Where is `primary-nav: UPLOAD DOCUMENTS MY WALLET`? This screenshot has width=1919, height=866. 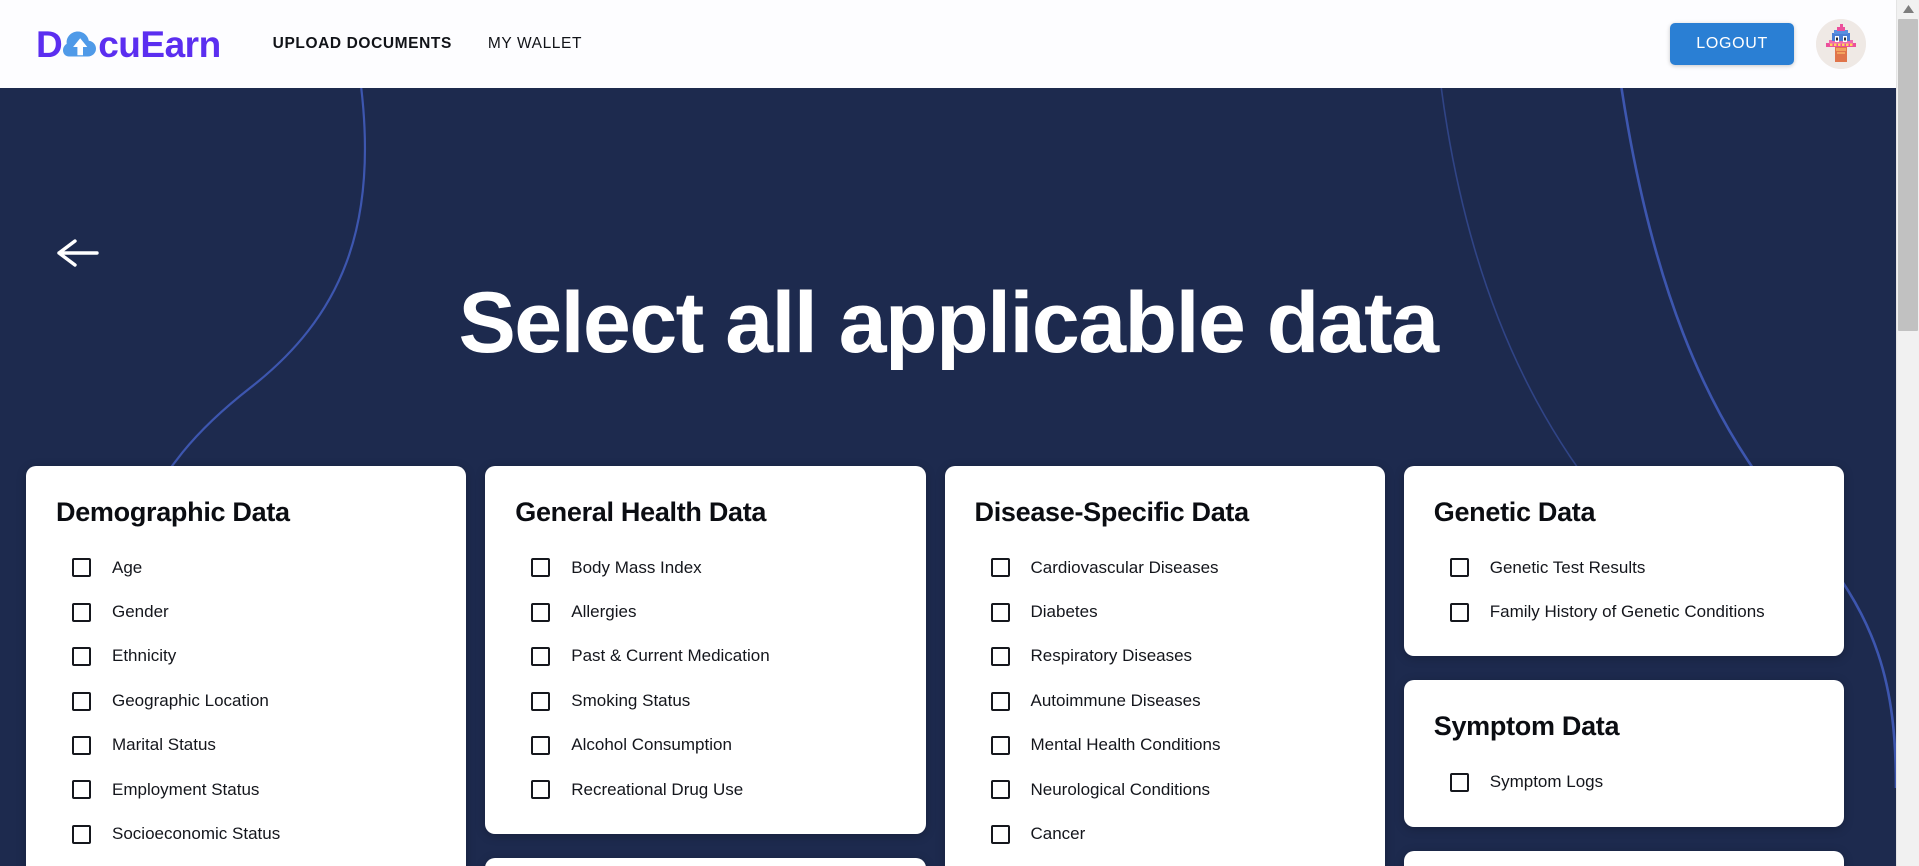 primary-nav: UPLOAD DOCUMENTS MY WALLET is located at coordinates (427, 44).